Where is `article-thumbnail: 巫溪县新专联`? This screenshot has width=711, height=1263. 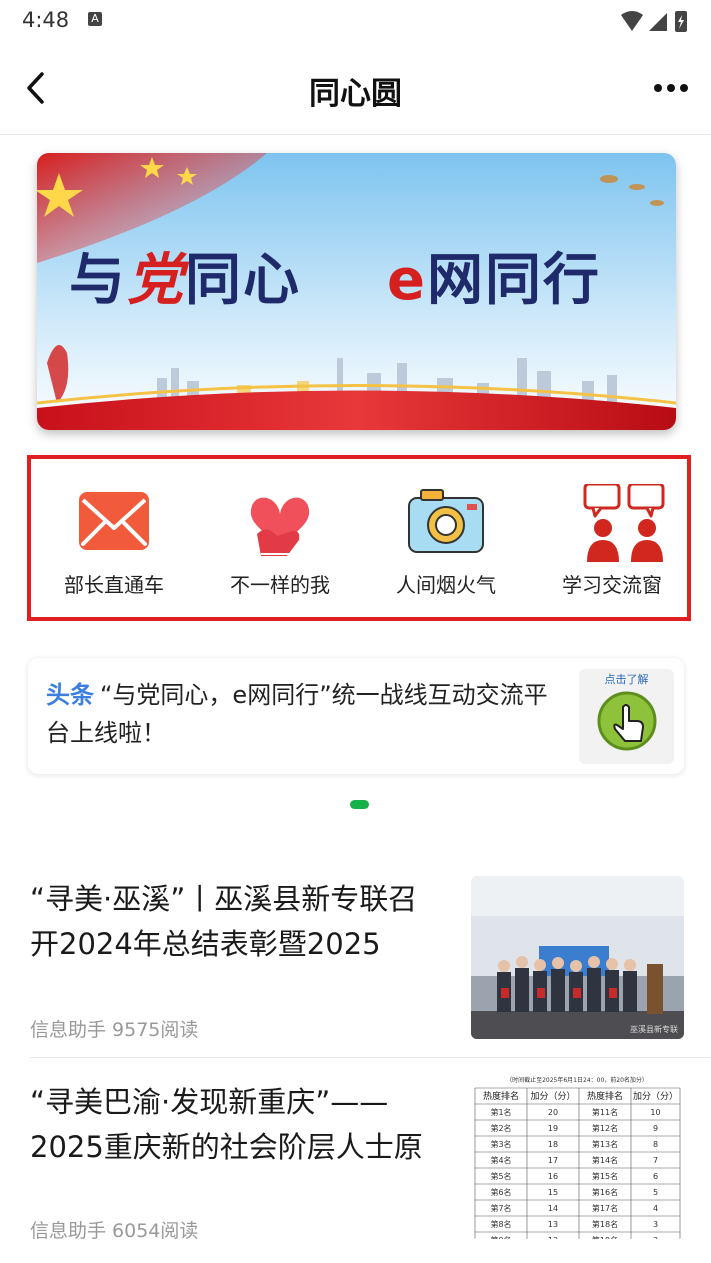 article-thumbnail: 巫溪县新专联 is located at coordinates (577, 957).